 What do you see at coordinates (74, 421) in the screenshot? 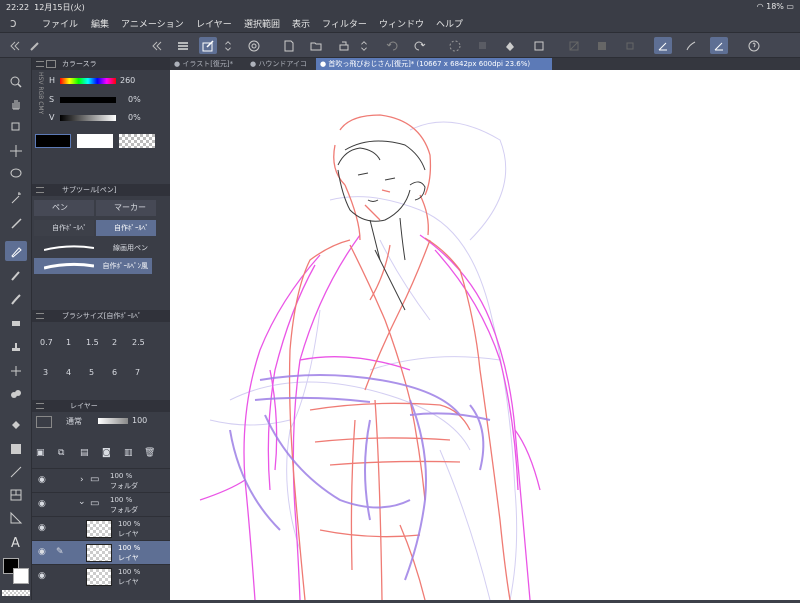
I see `blend-mode: 通常` at bounding box center [74, 421].